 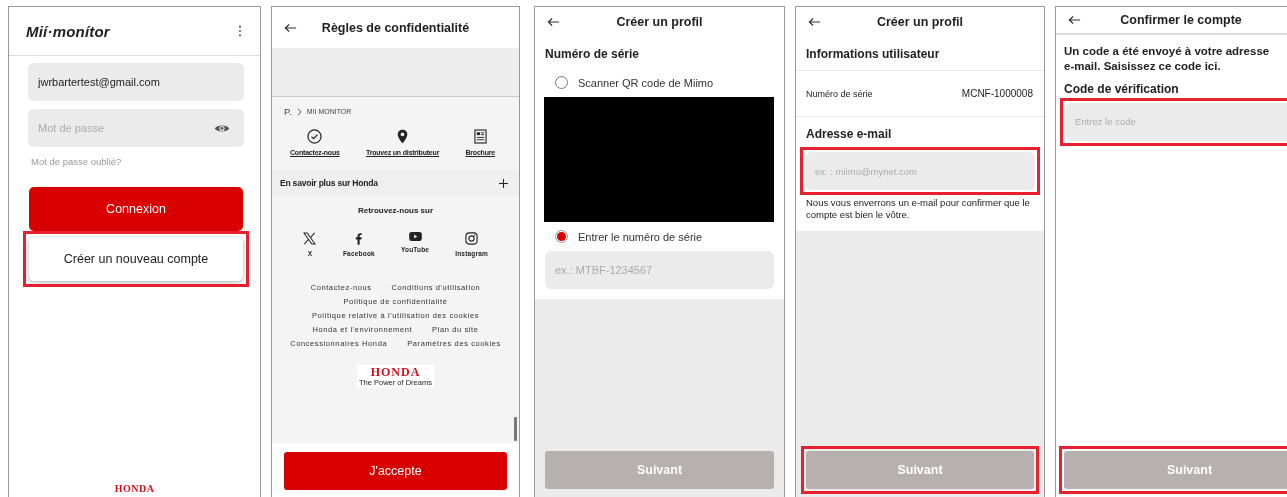 I want to click on document-icon, so click(x=480, y=136).